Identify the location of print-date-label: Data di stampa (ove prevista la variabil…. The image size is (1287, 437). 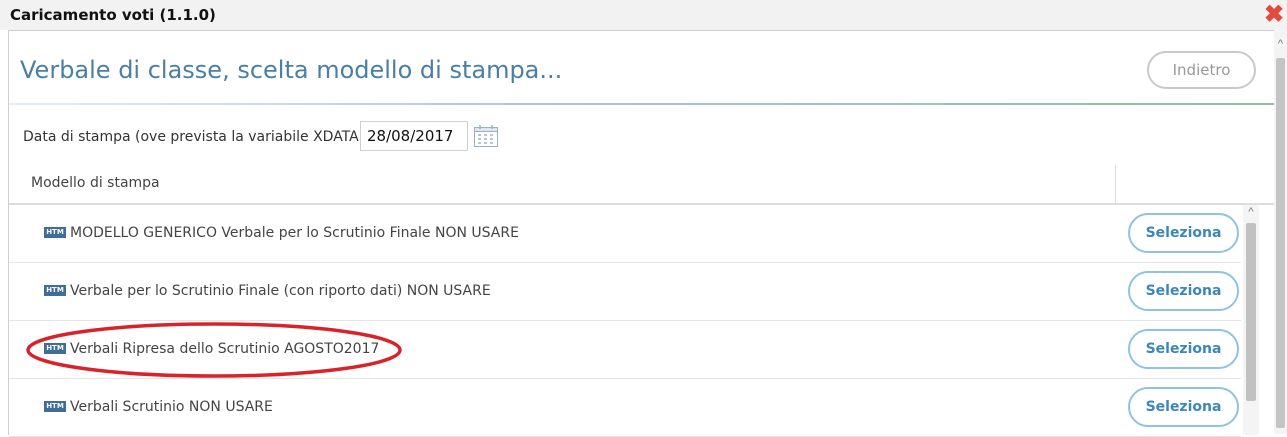
(196, 137).